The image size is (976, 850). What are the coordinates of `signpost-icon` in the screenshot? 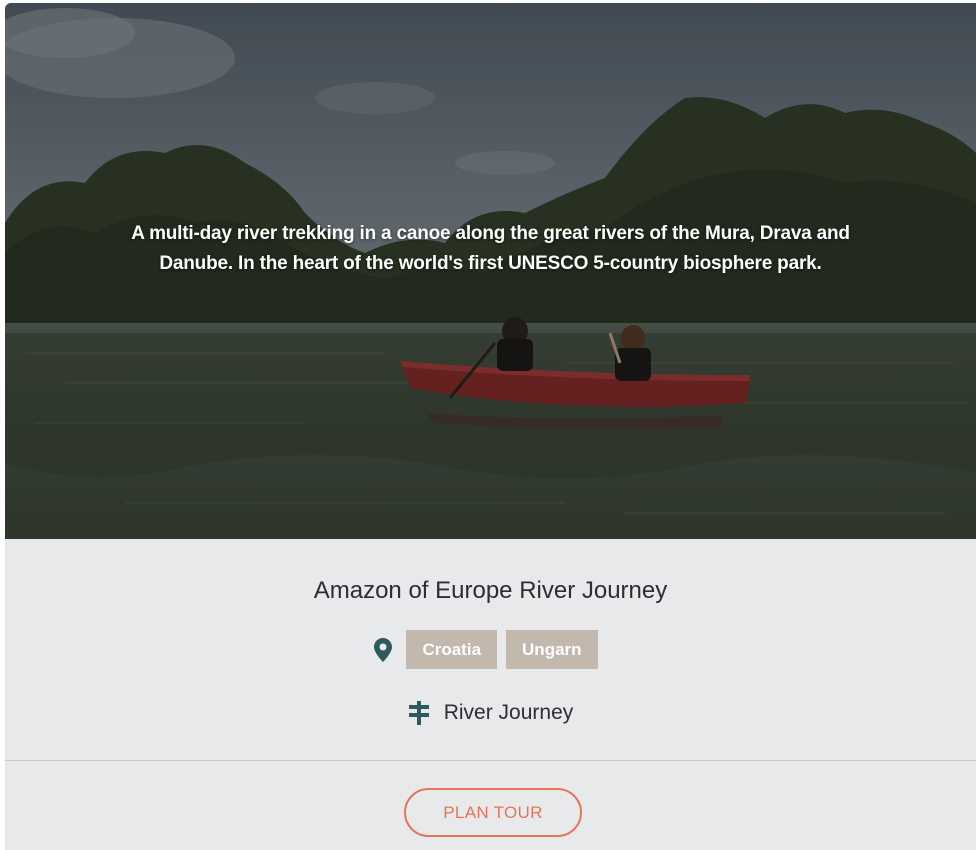 It's located at (418, 713).